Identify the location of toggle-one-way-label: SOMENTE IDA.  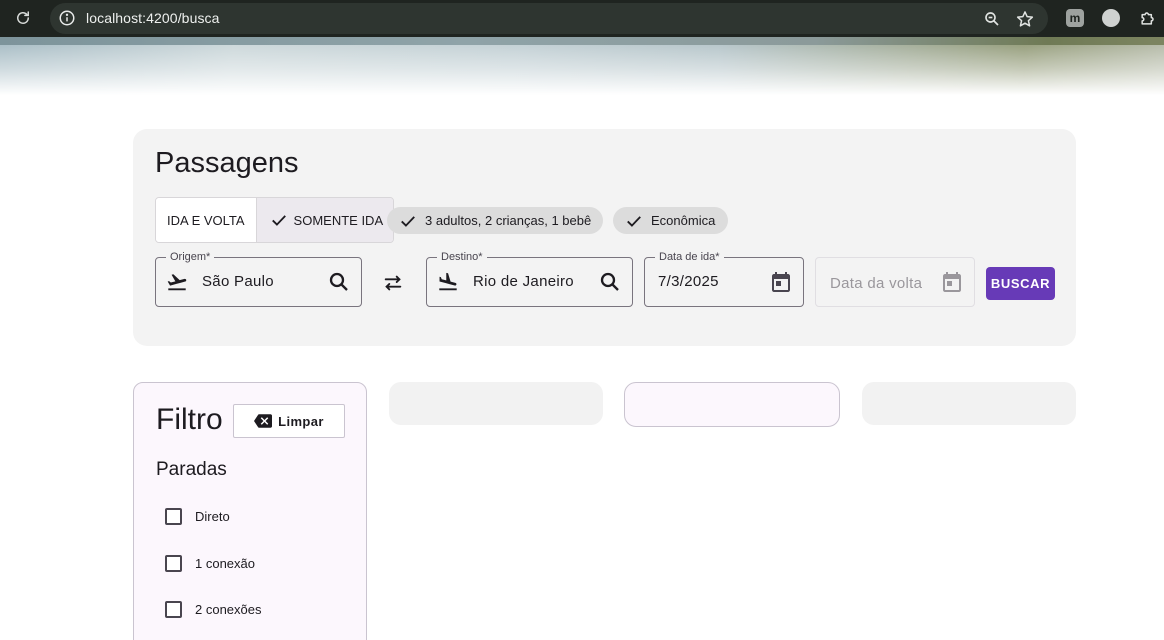
(338, 220).